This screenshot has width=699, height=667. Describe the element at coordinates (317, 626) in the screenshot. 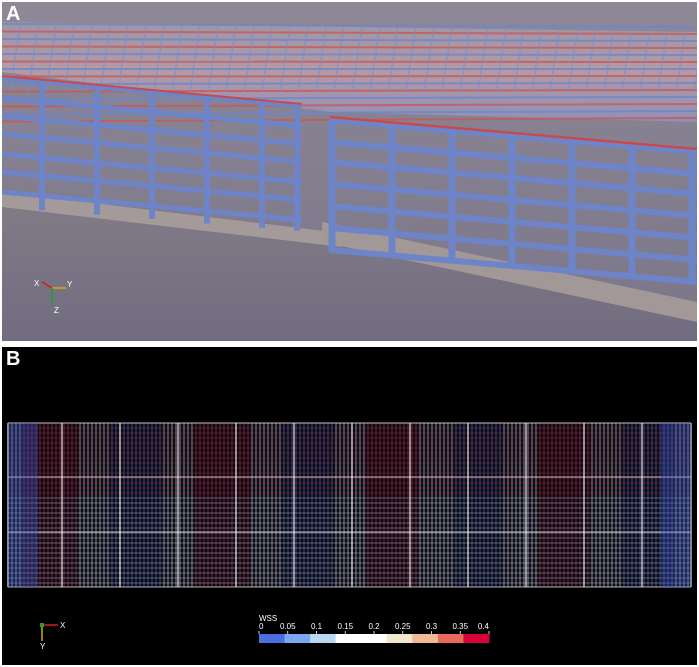

I see `colorbar-tick-label: 0.1` at that location.